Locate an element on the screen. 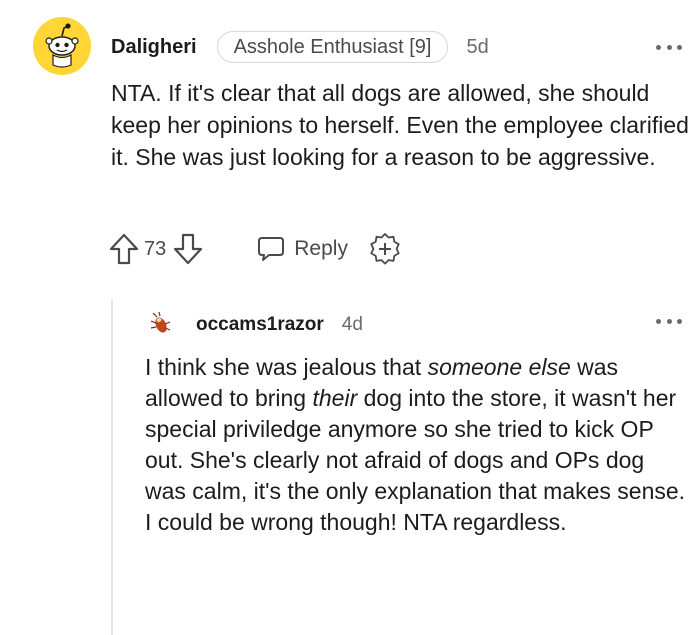  comment-timestamp: 5d is located at coordinates (477, 47).